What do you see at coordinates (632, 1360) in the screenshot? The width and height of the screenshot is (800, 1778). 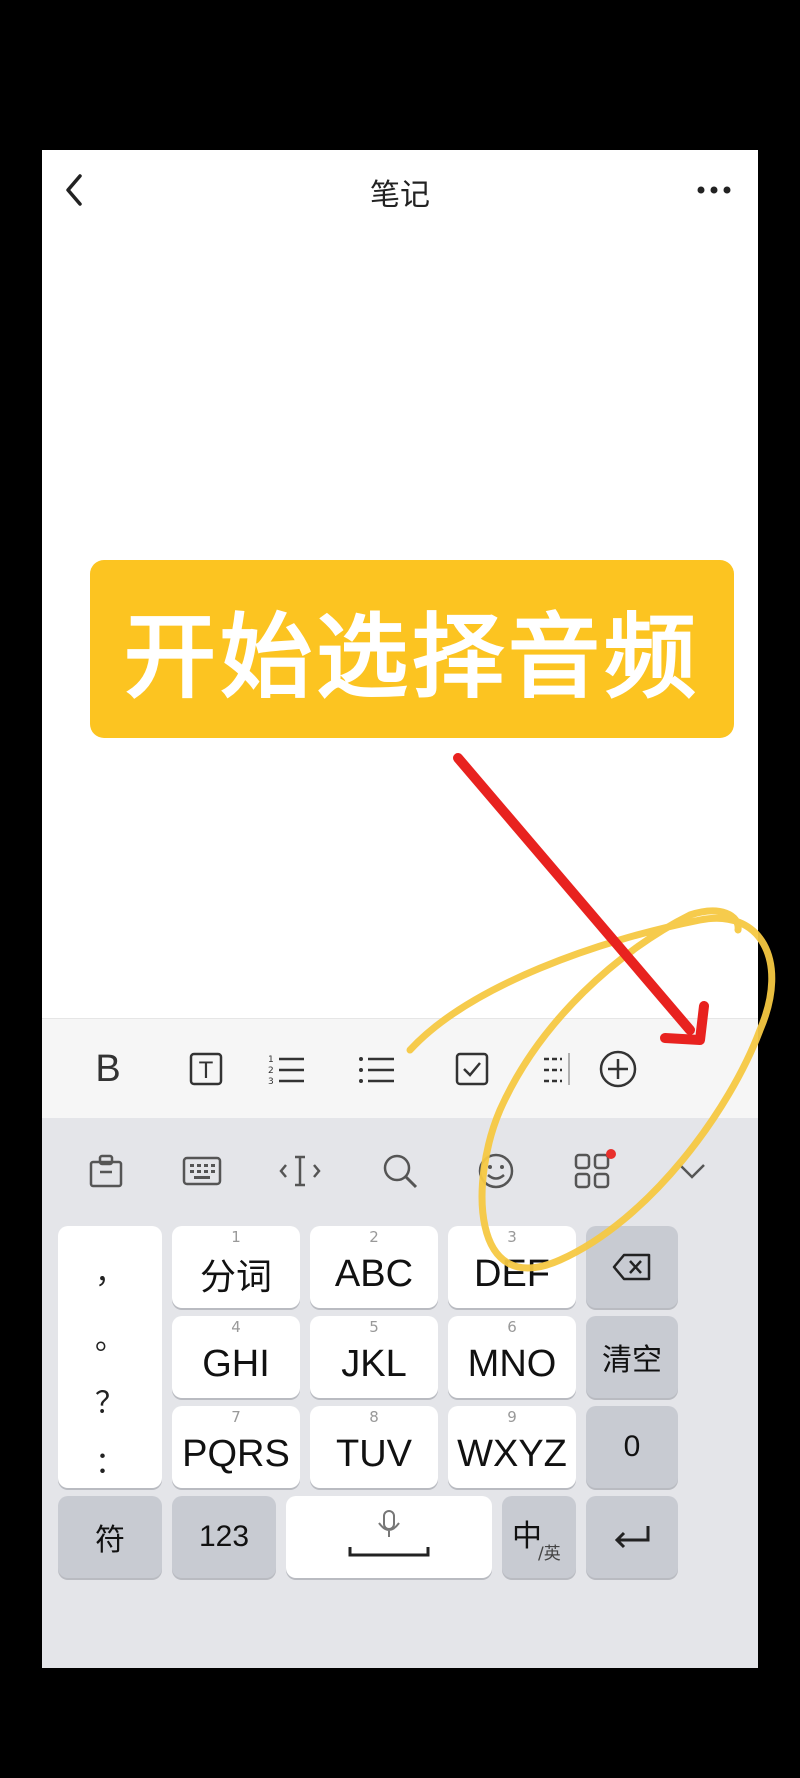 I see `key-label: 清空` at bounding box center [632, 1360].